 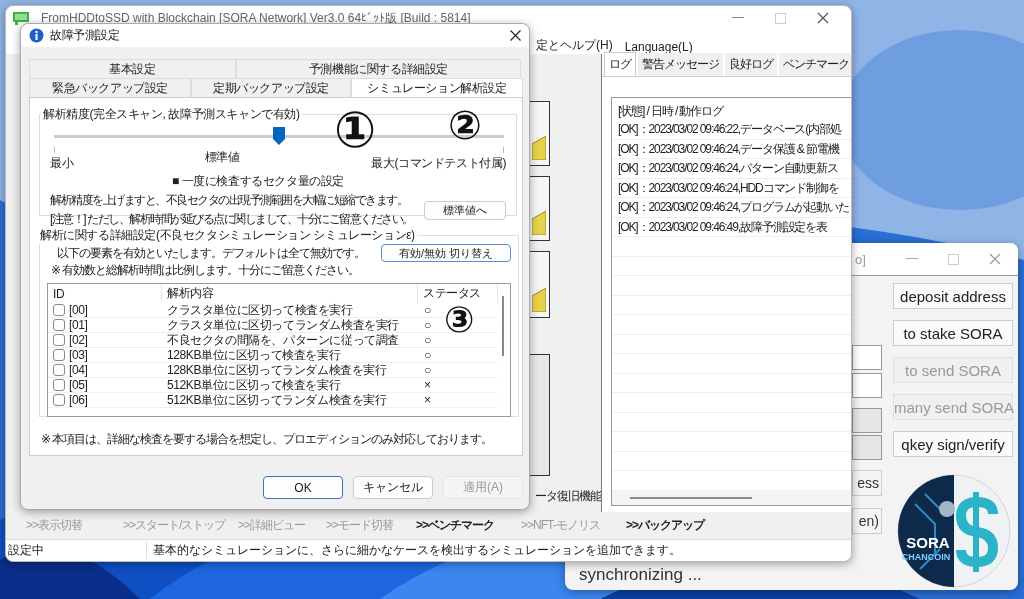 I want to click on menu-item: Language(L), so click(x=658, y=47).